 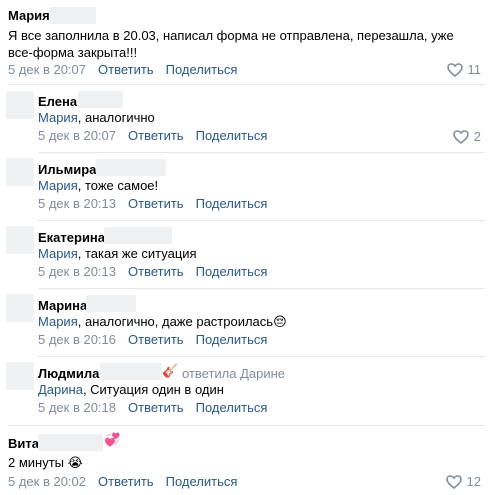 I want to click on comment-author: Мария, so click(x=29, y=15).